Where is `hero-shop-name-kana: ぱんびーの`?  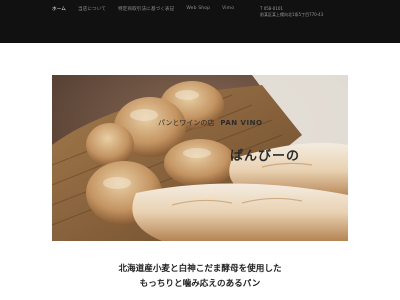 hero-shop-name-kana: ぱんびーの is located at coordinates (265, 156).